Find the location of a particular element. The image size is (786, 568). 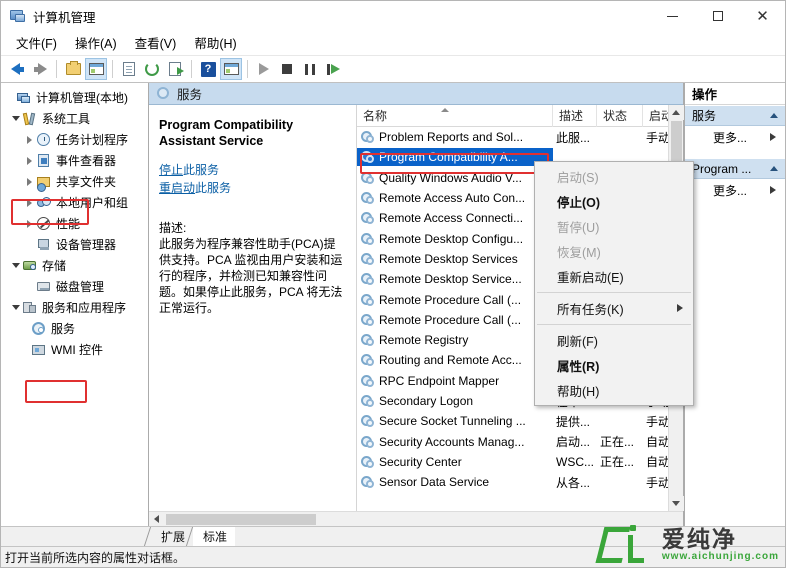

disk-icon is located at coordinates (44, 287).